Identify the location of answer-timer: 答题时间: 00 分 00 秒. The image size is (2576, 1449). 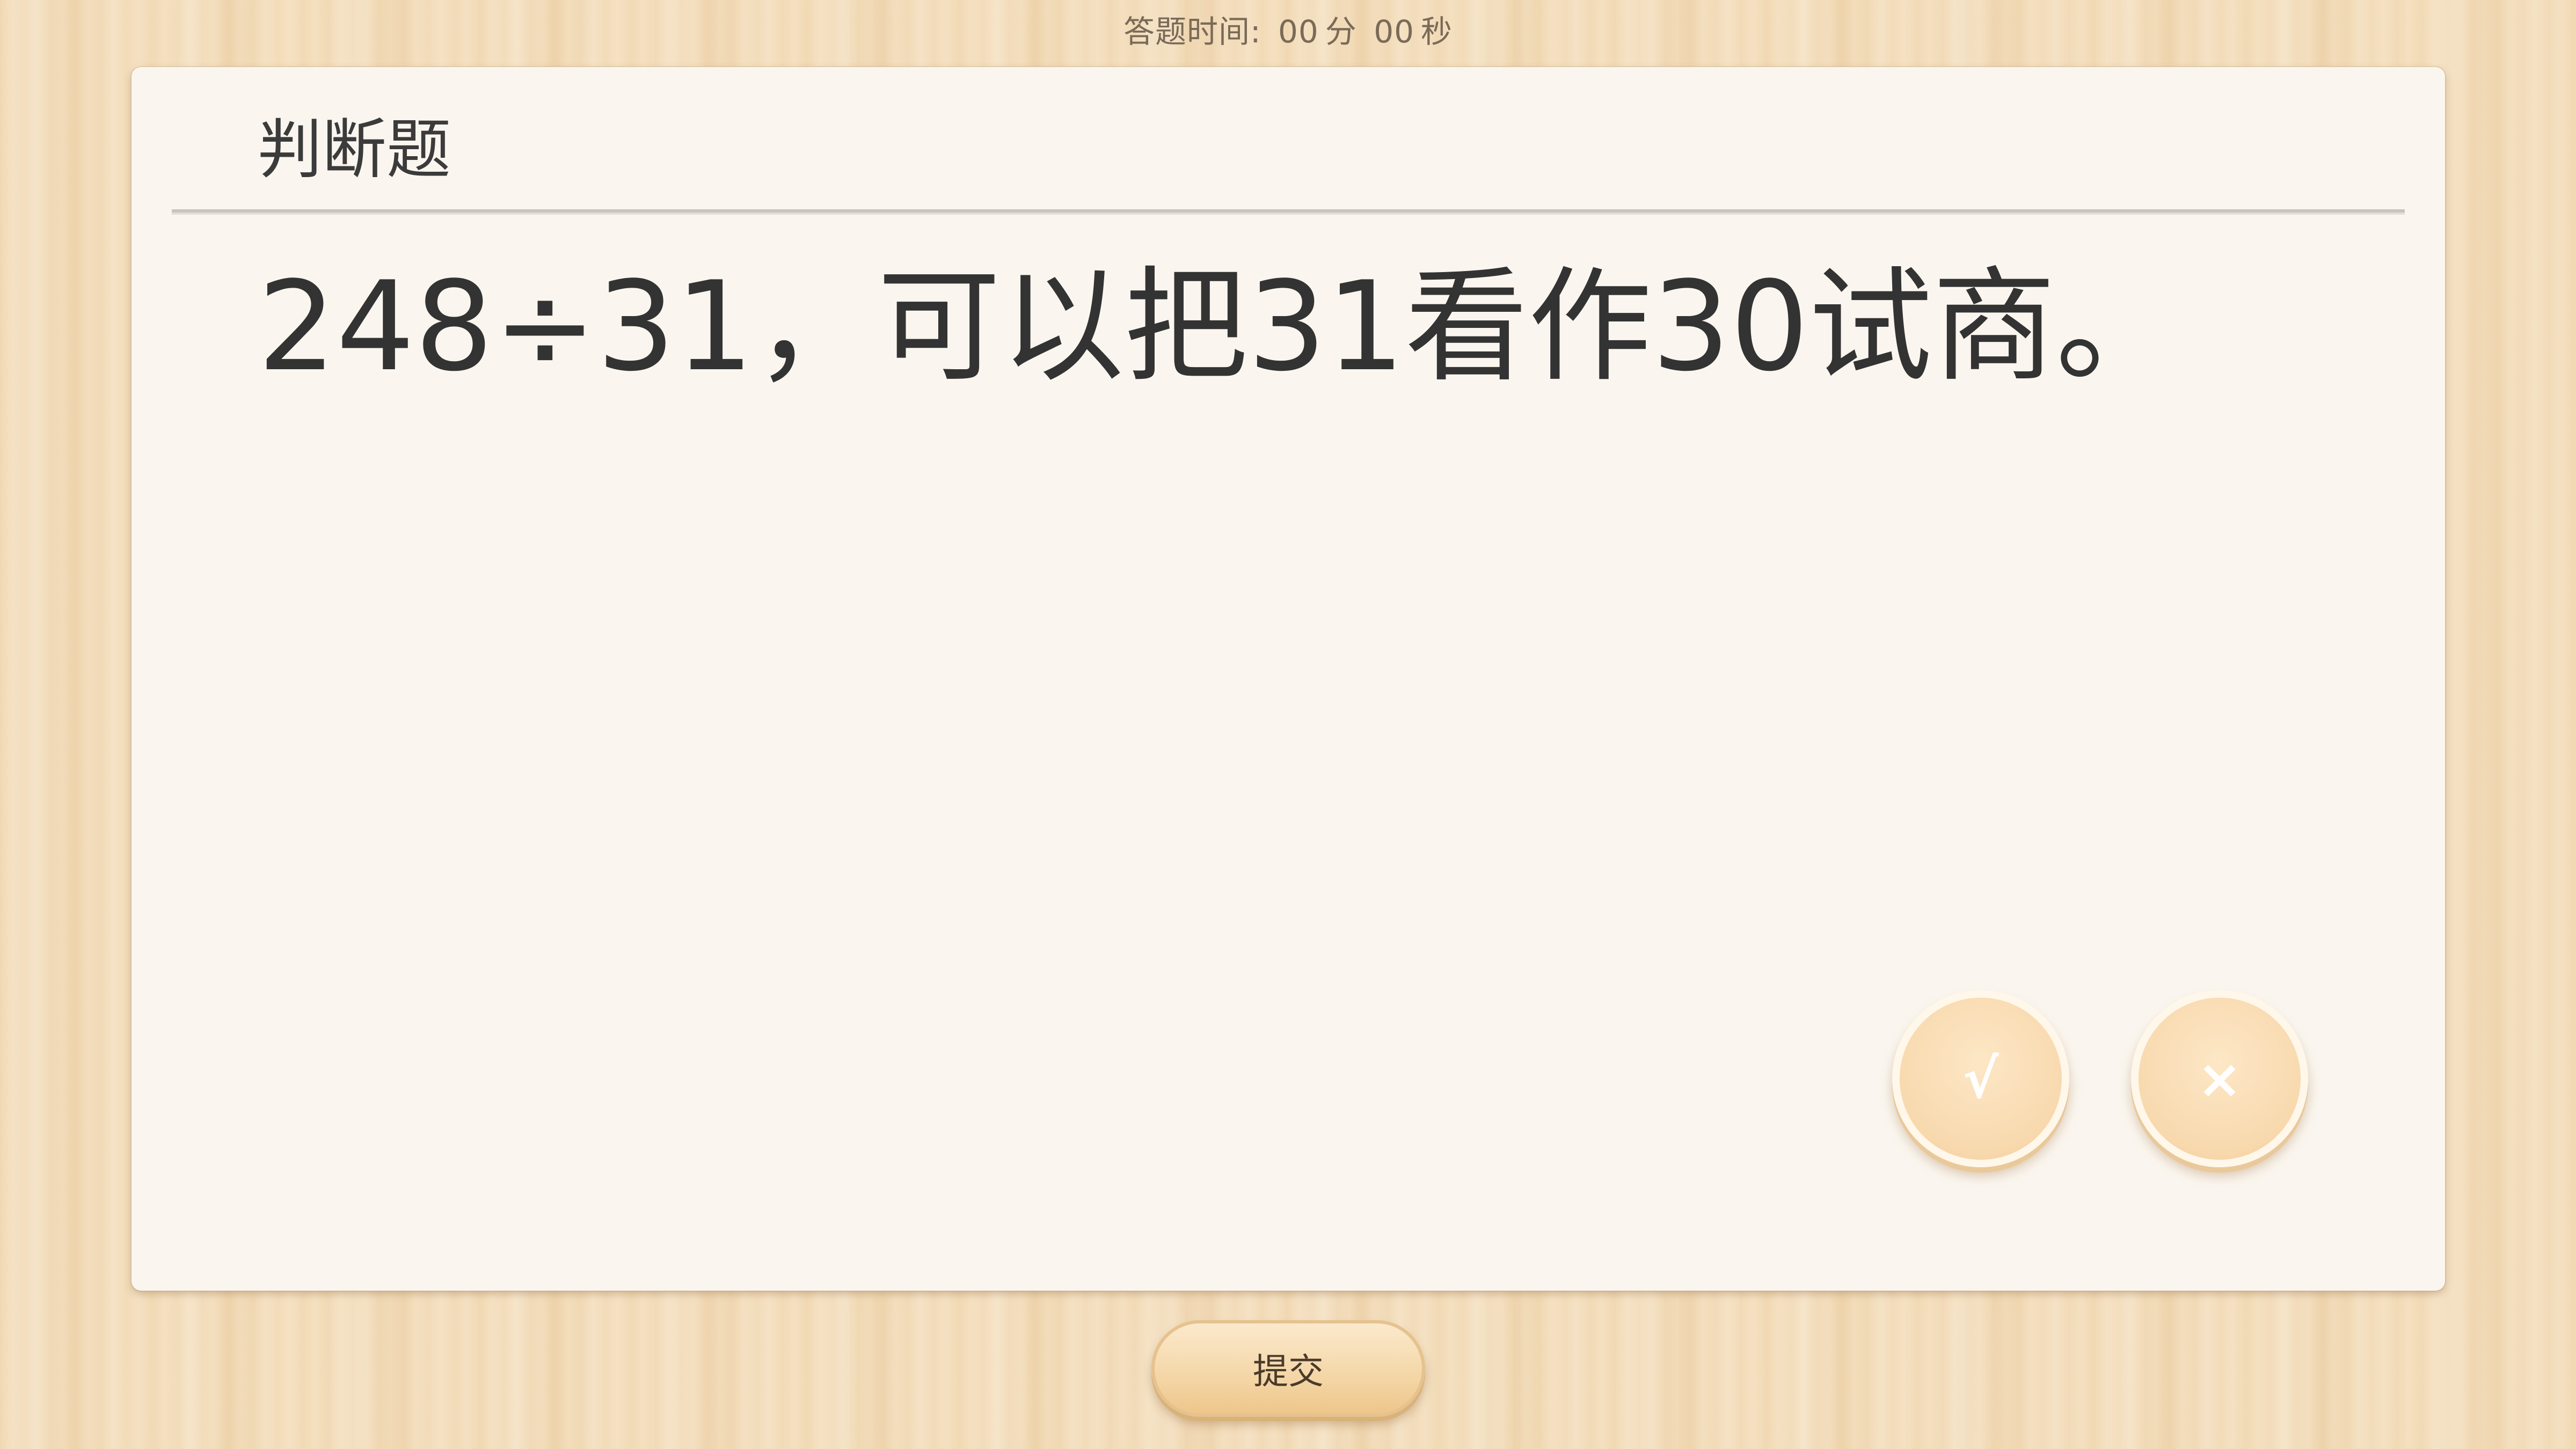
(1288, 32).